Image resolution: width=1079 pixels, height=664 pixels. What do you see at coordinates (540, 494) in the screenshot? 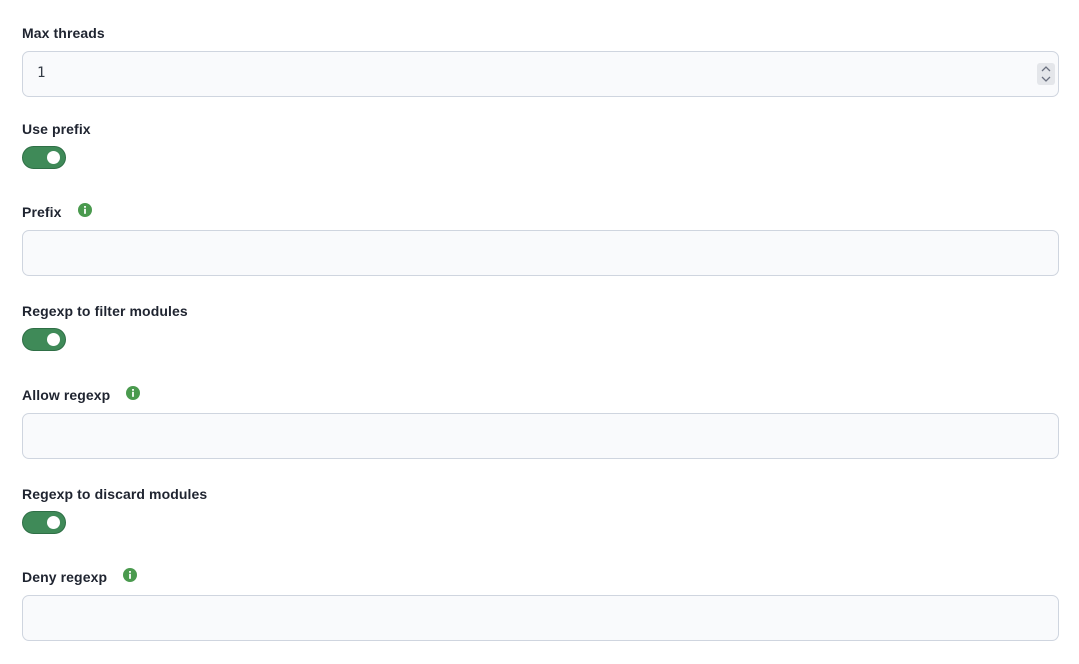
I see `regexp-discard-label-row: Regexp to discard modules` at bounding box center [540, 494].